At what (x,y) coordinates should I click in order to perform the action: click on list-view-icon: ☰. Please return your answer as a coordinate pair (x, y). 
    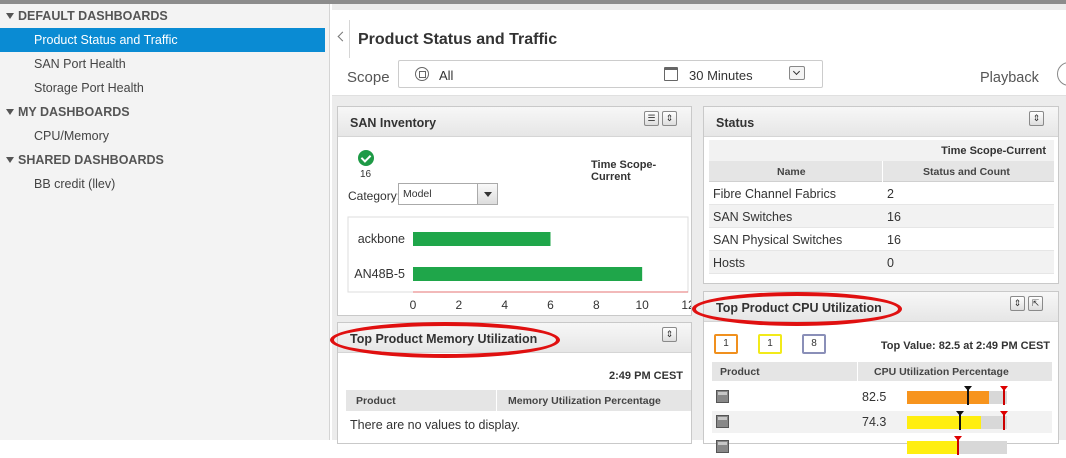
    Looking at the image, I should click on (651, 118).